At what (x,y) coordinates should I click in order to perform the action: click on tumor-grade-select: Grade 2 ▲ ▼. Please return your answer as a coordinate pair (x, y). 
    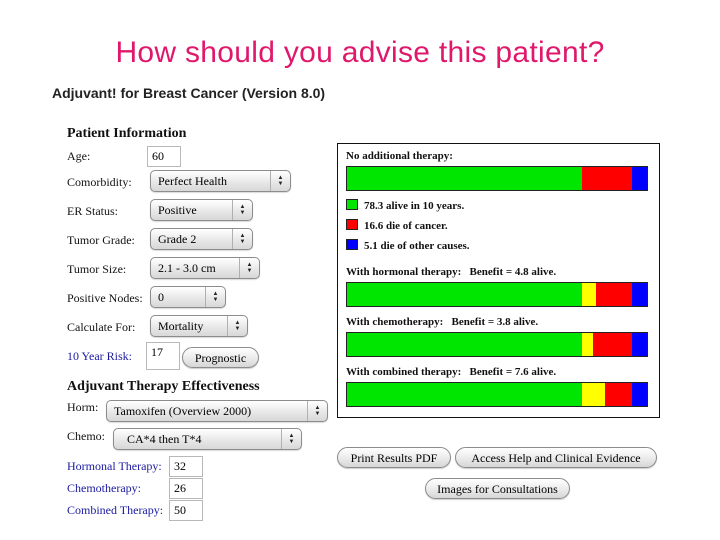
    Looking at the image, I should click on (201, 239).